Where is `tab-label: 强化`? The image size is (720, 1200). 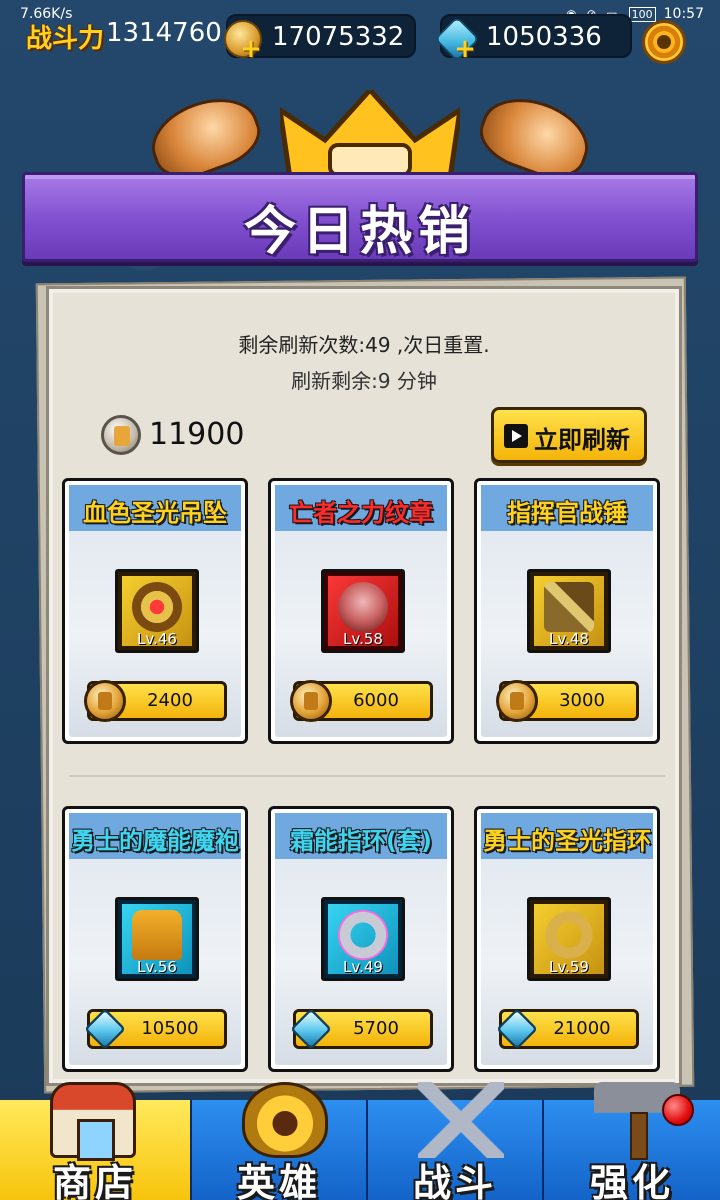 tab-label: 强化 is located at coordinates (631, 1180).